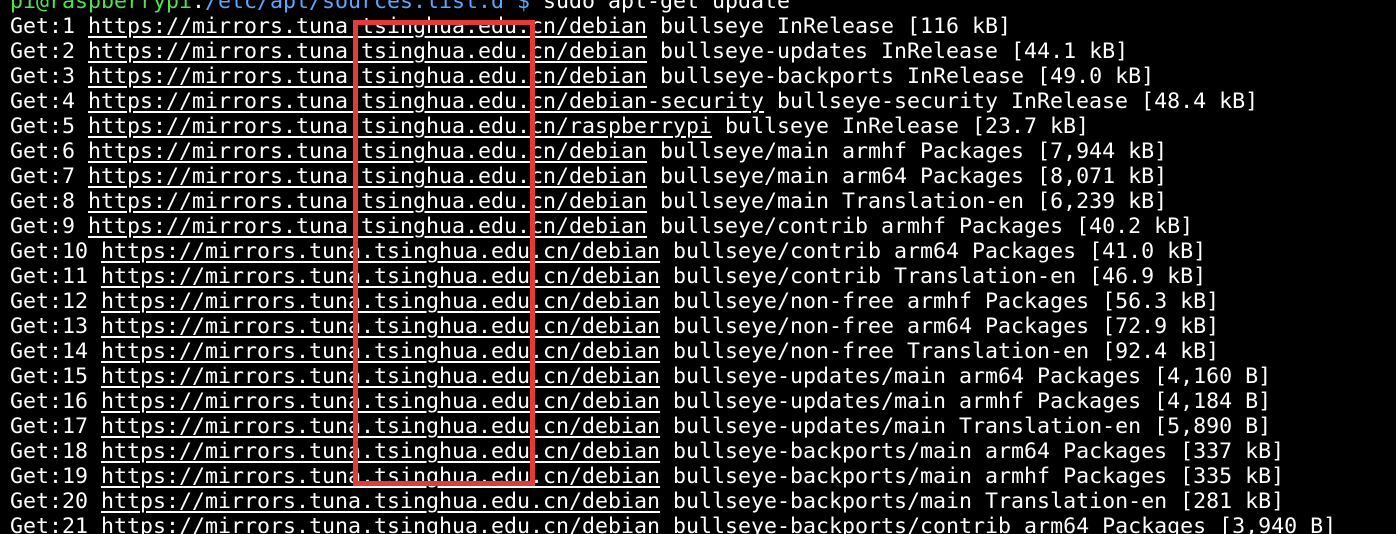  I want to click on prompt-user-host: pi@raspberrypi, so click(101, 7).